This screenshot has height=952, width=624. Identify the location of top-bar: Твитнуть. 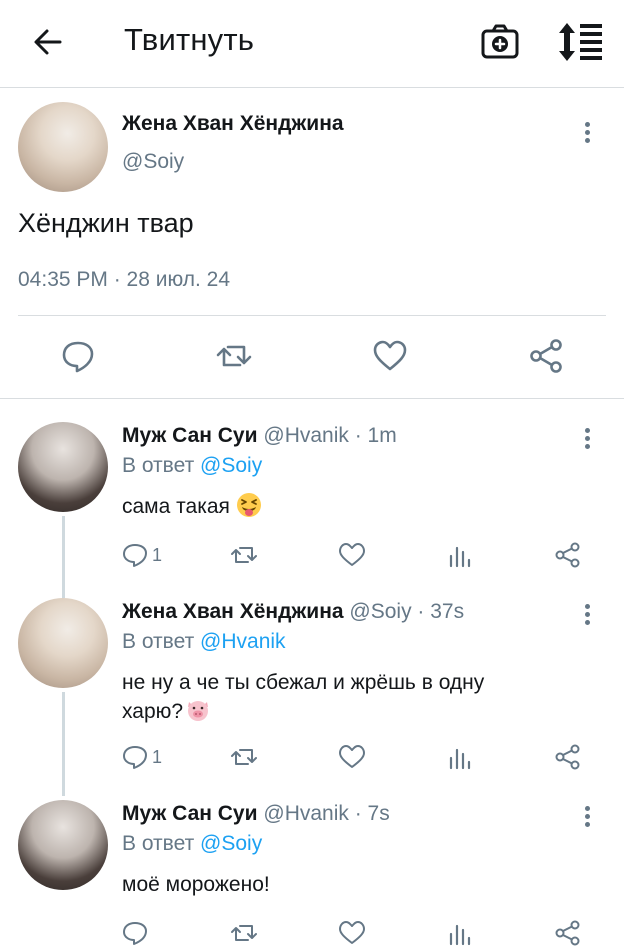
(312, 44).